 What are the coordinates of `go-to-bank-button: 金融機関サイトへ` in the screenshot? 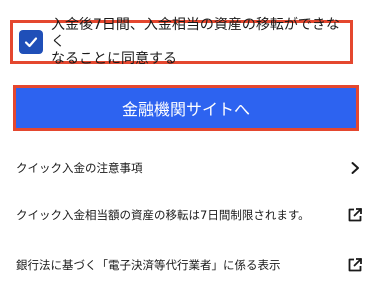 It's located at (186, 108).